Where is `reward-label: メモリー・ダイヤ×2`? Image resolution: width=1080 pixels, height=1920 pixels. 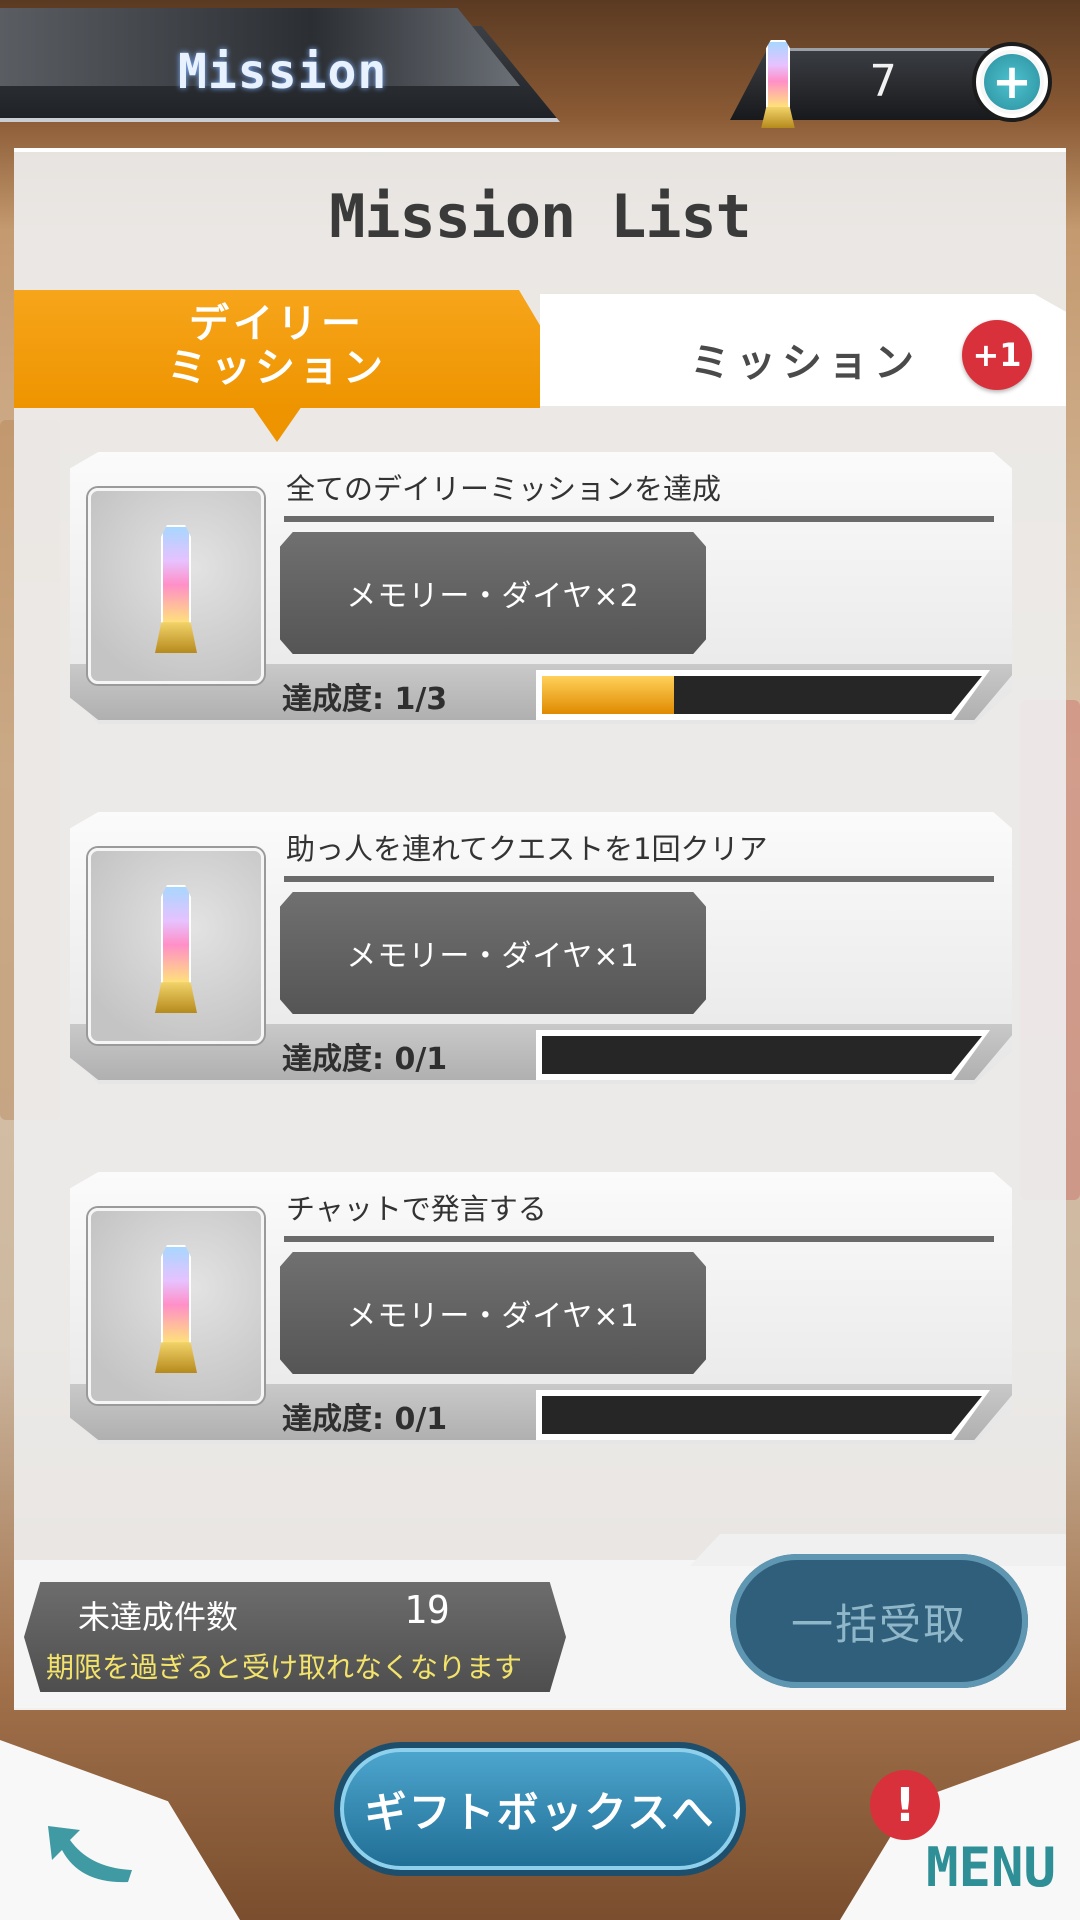 reward-label: メモリー・ダイヤ×2 is located at coordinates (493, 593).